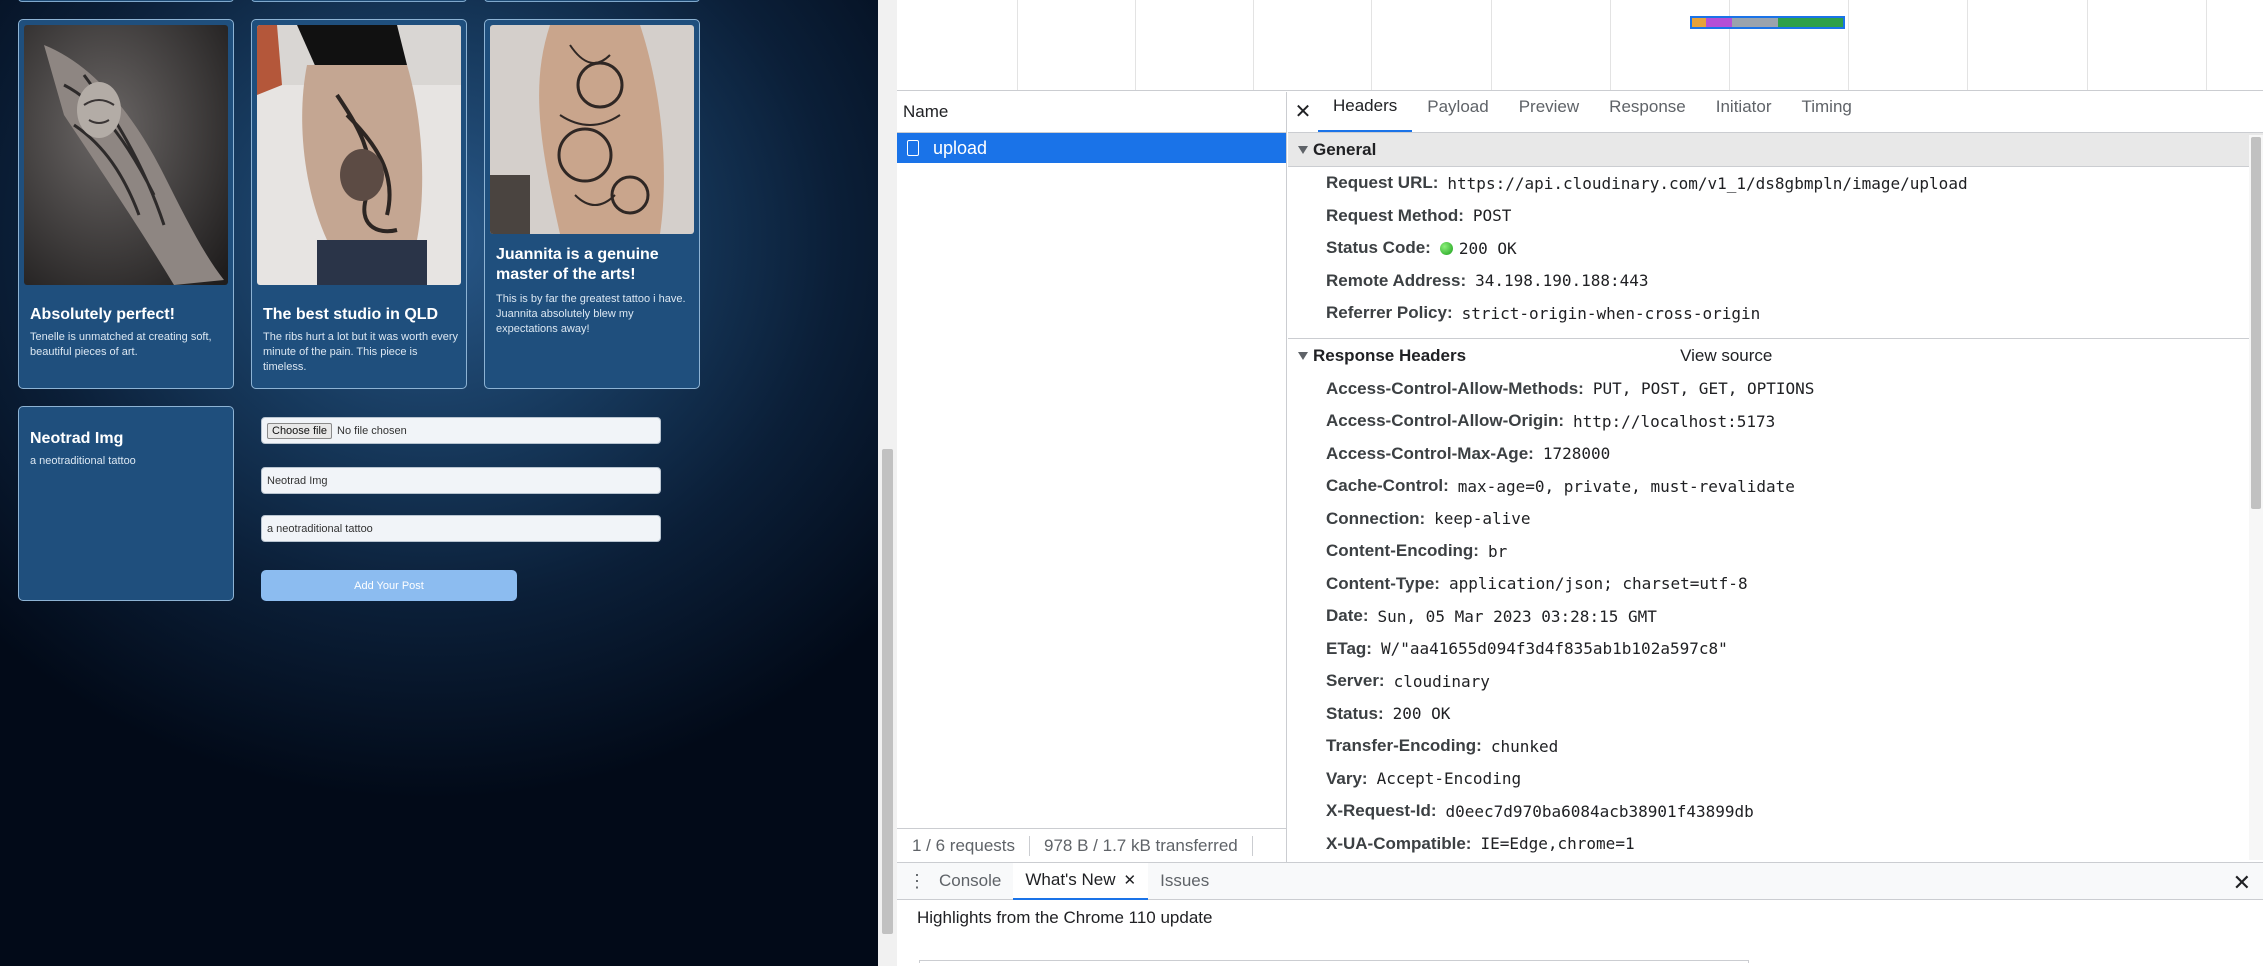  I want to click on app-scrollbar-thumb, so click(887, 691).